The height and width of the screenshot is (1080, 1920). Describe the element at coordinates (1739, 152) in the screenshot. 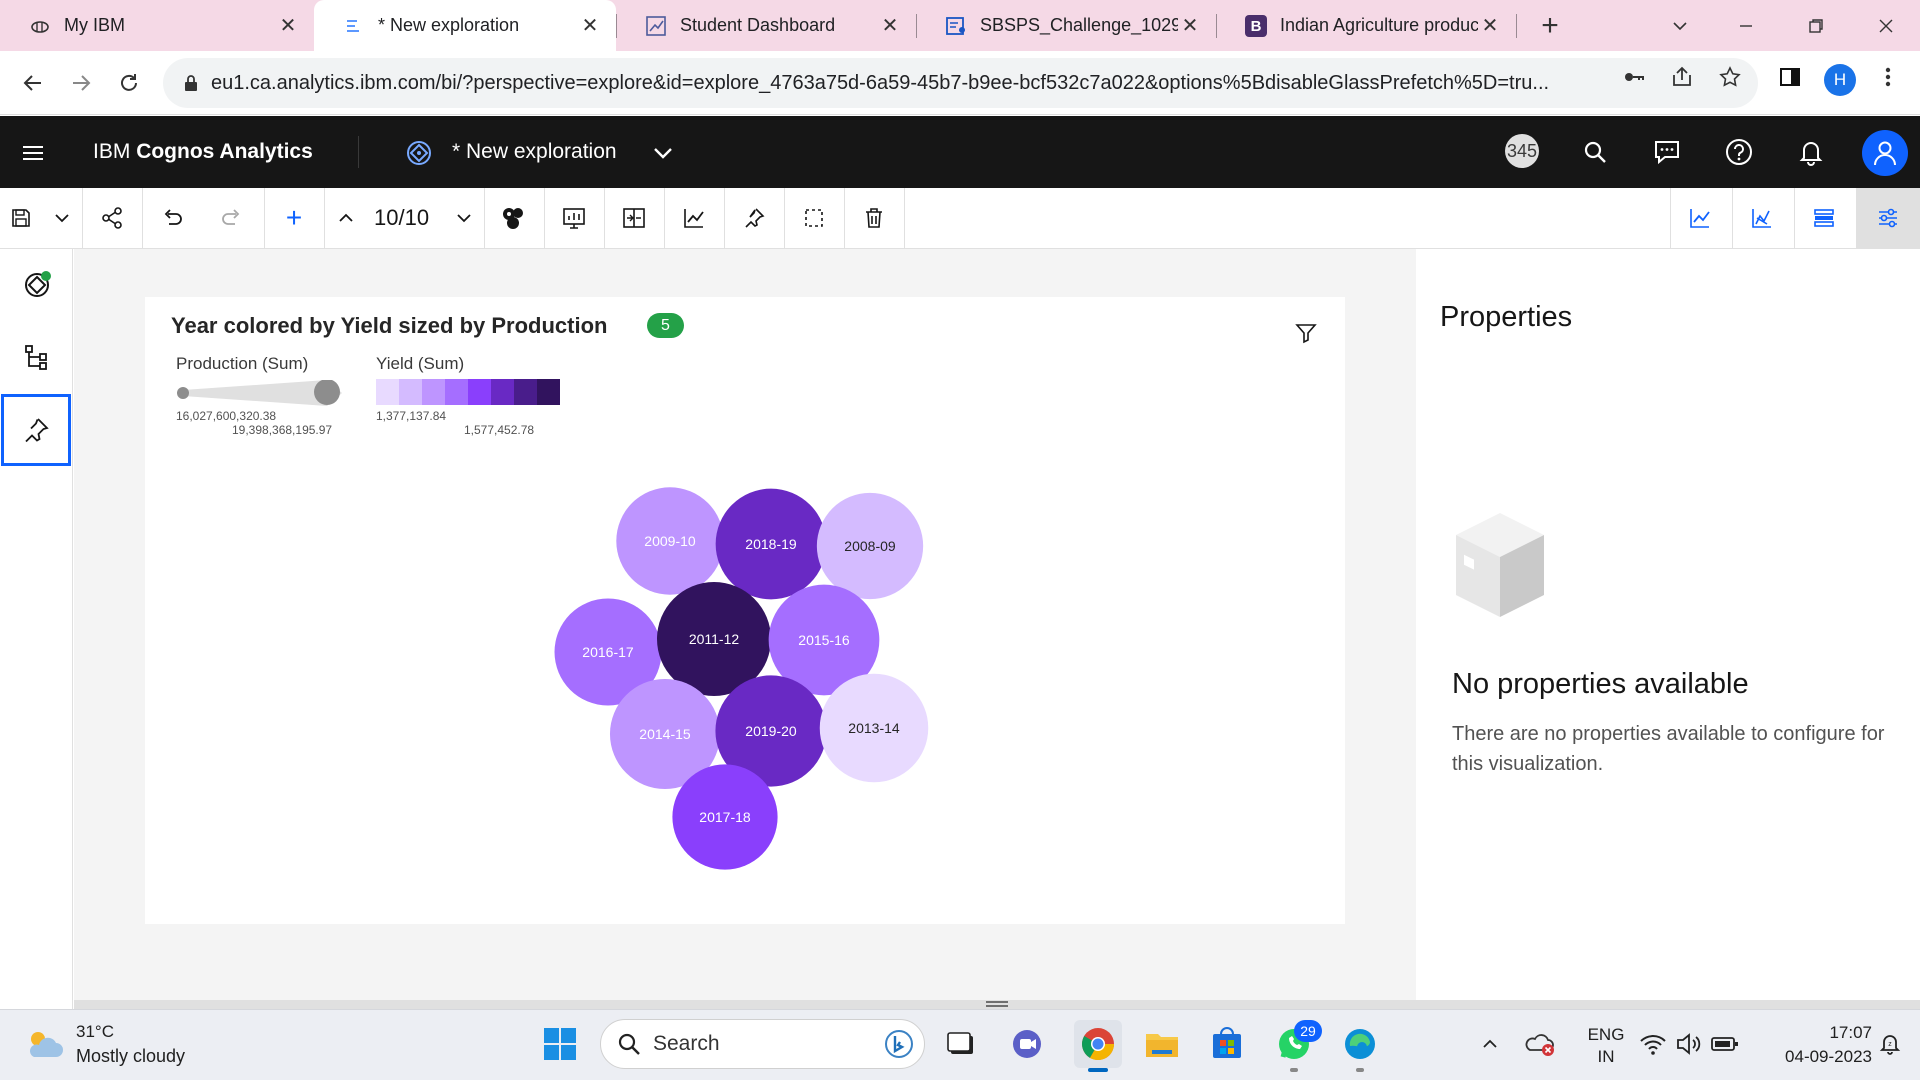

I see `help-icon` at that location.